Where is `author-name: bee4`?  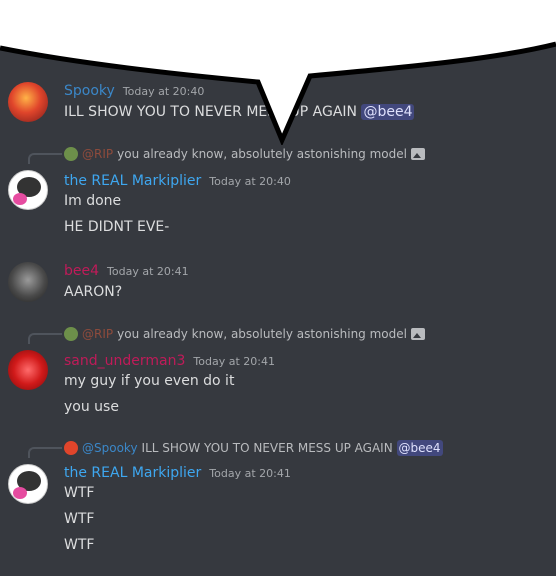 author-name: bee4 is located at coordinates (81, 271).